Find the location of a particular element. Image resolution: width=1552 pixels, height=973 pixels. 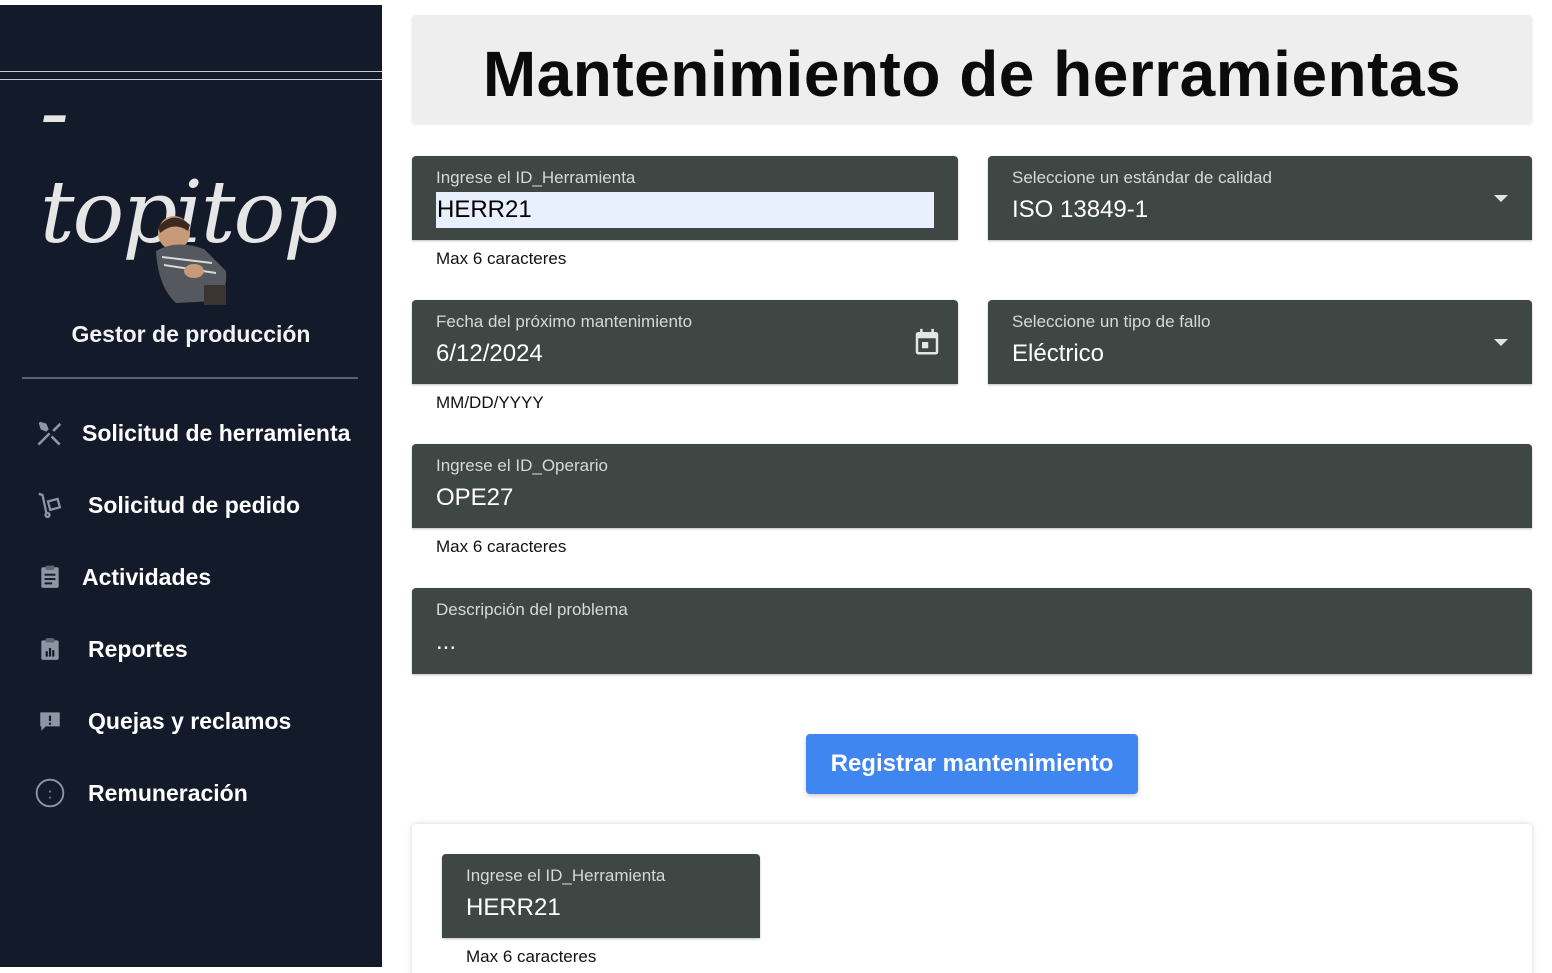

card-tool-id-input: HERR21 is located at coordinates (513, 908).